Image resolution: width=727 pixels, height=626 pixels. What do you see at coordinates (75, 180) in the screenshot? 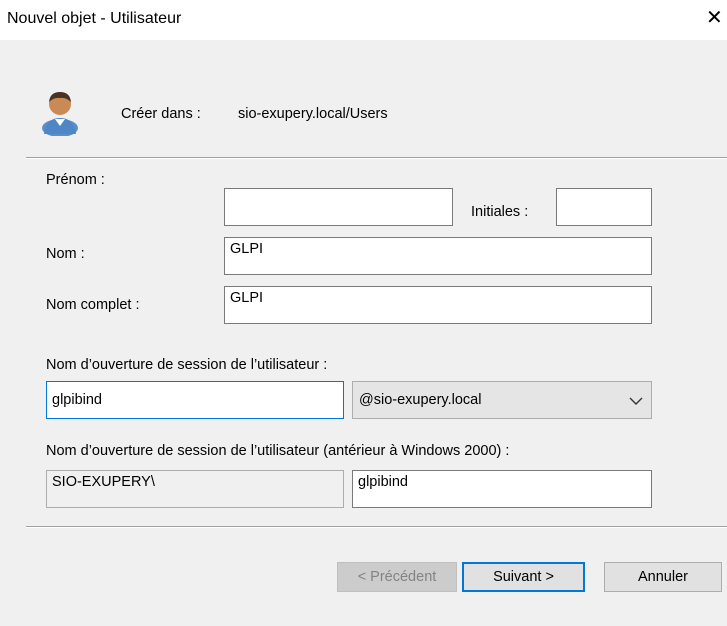
I see `first-name-label: Prénom :` at bounding box center [75, 180].